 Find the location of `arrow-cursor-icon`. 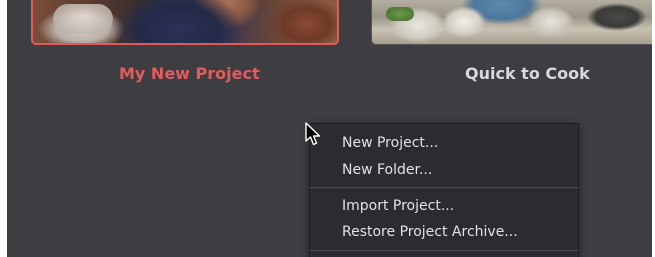

arrow-cursor-icon is located at coordinates (313, 134).